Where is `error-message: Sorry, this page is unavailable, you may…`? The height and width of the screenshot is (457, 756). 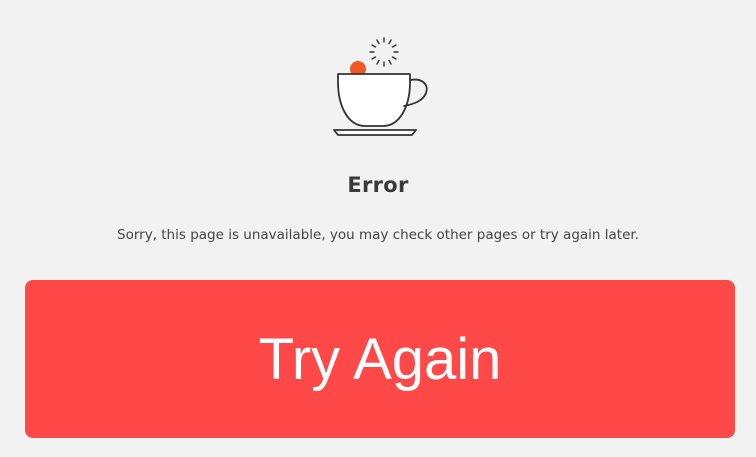 error-message: Sorry, this page is unavailable, you may… is located at coordinates (378, 235).